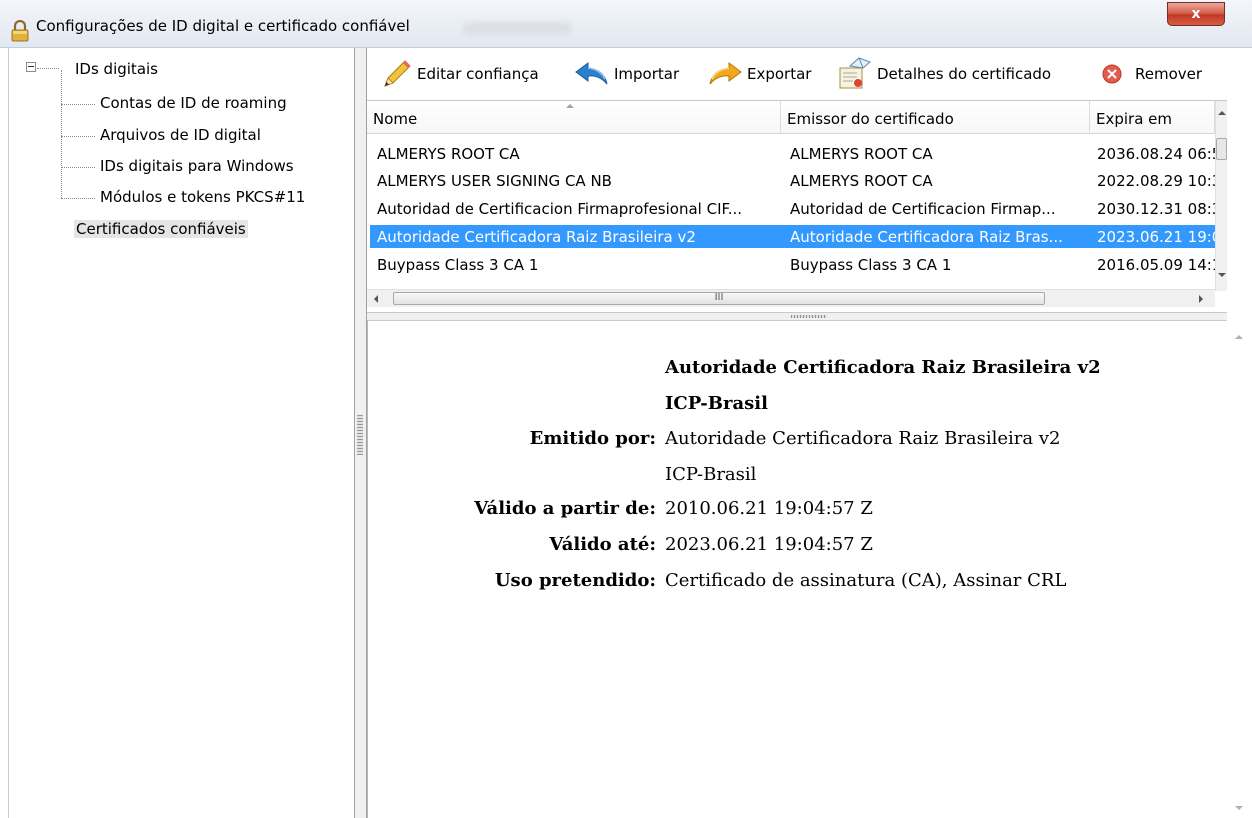 The image size is (1252, 818). I want to click on subject-line-2: ICP-Brasil, so click(716, 403).